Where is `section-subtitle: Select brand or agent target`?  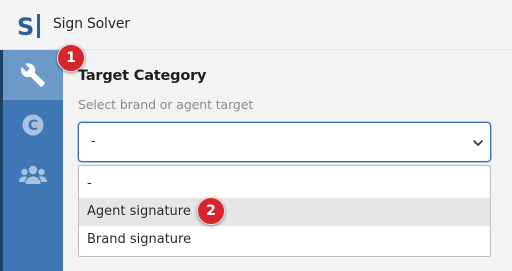
section-subtitle: Select brand or agent target is located at coordinates (166, 104).